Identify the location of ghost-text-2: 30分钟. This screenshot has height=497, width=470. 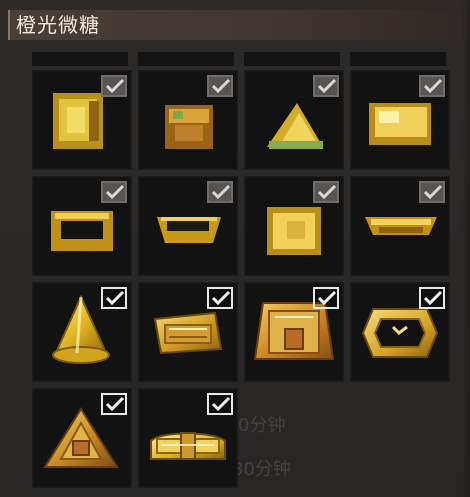
(261, 469).